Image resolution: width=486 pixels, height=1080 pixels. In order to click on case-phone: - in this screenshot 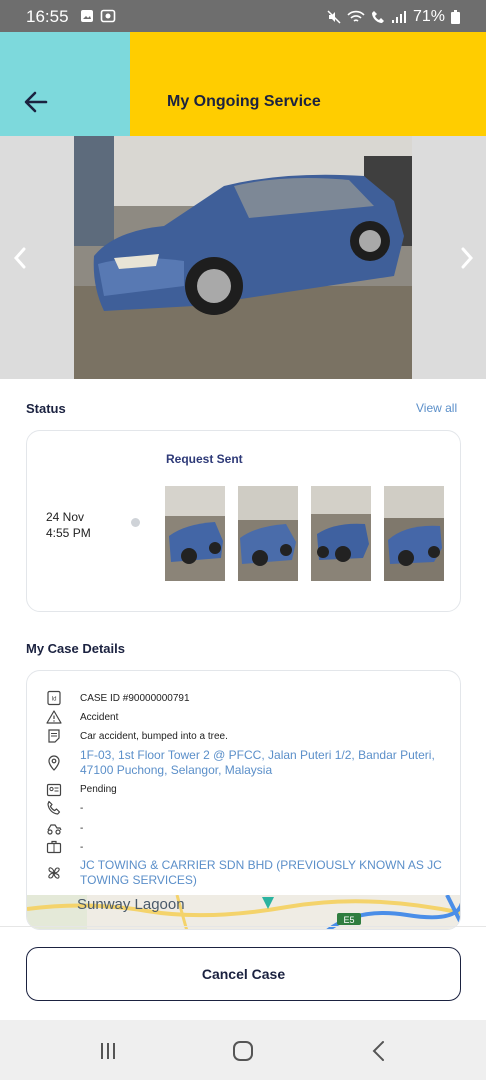, I will do `click(82, 808)`.